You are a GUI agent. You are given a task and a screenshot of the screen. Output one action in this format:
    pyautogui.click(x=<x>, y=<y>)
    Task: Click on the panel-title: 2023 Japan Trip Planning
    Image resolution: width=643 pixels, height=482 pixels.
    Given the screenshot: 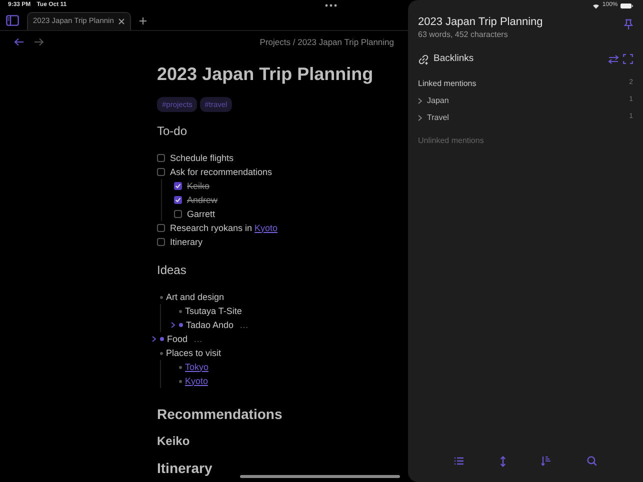 What is the action you would take?
    pyautogui.click(x=480, y=22)
    